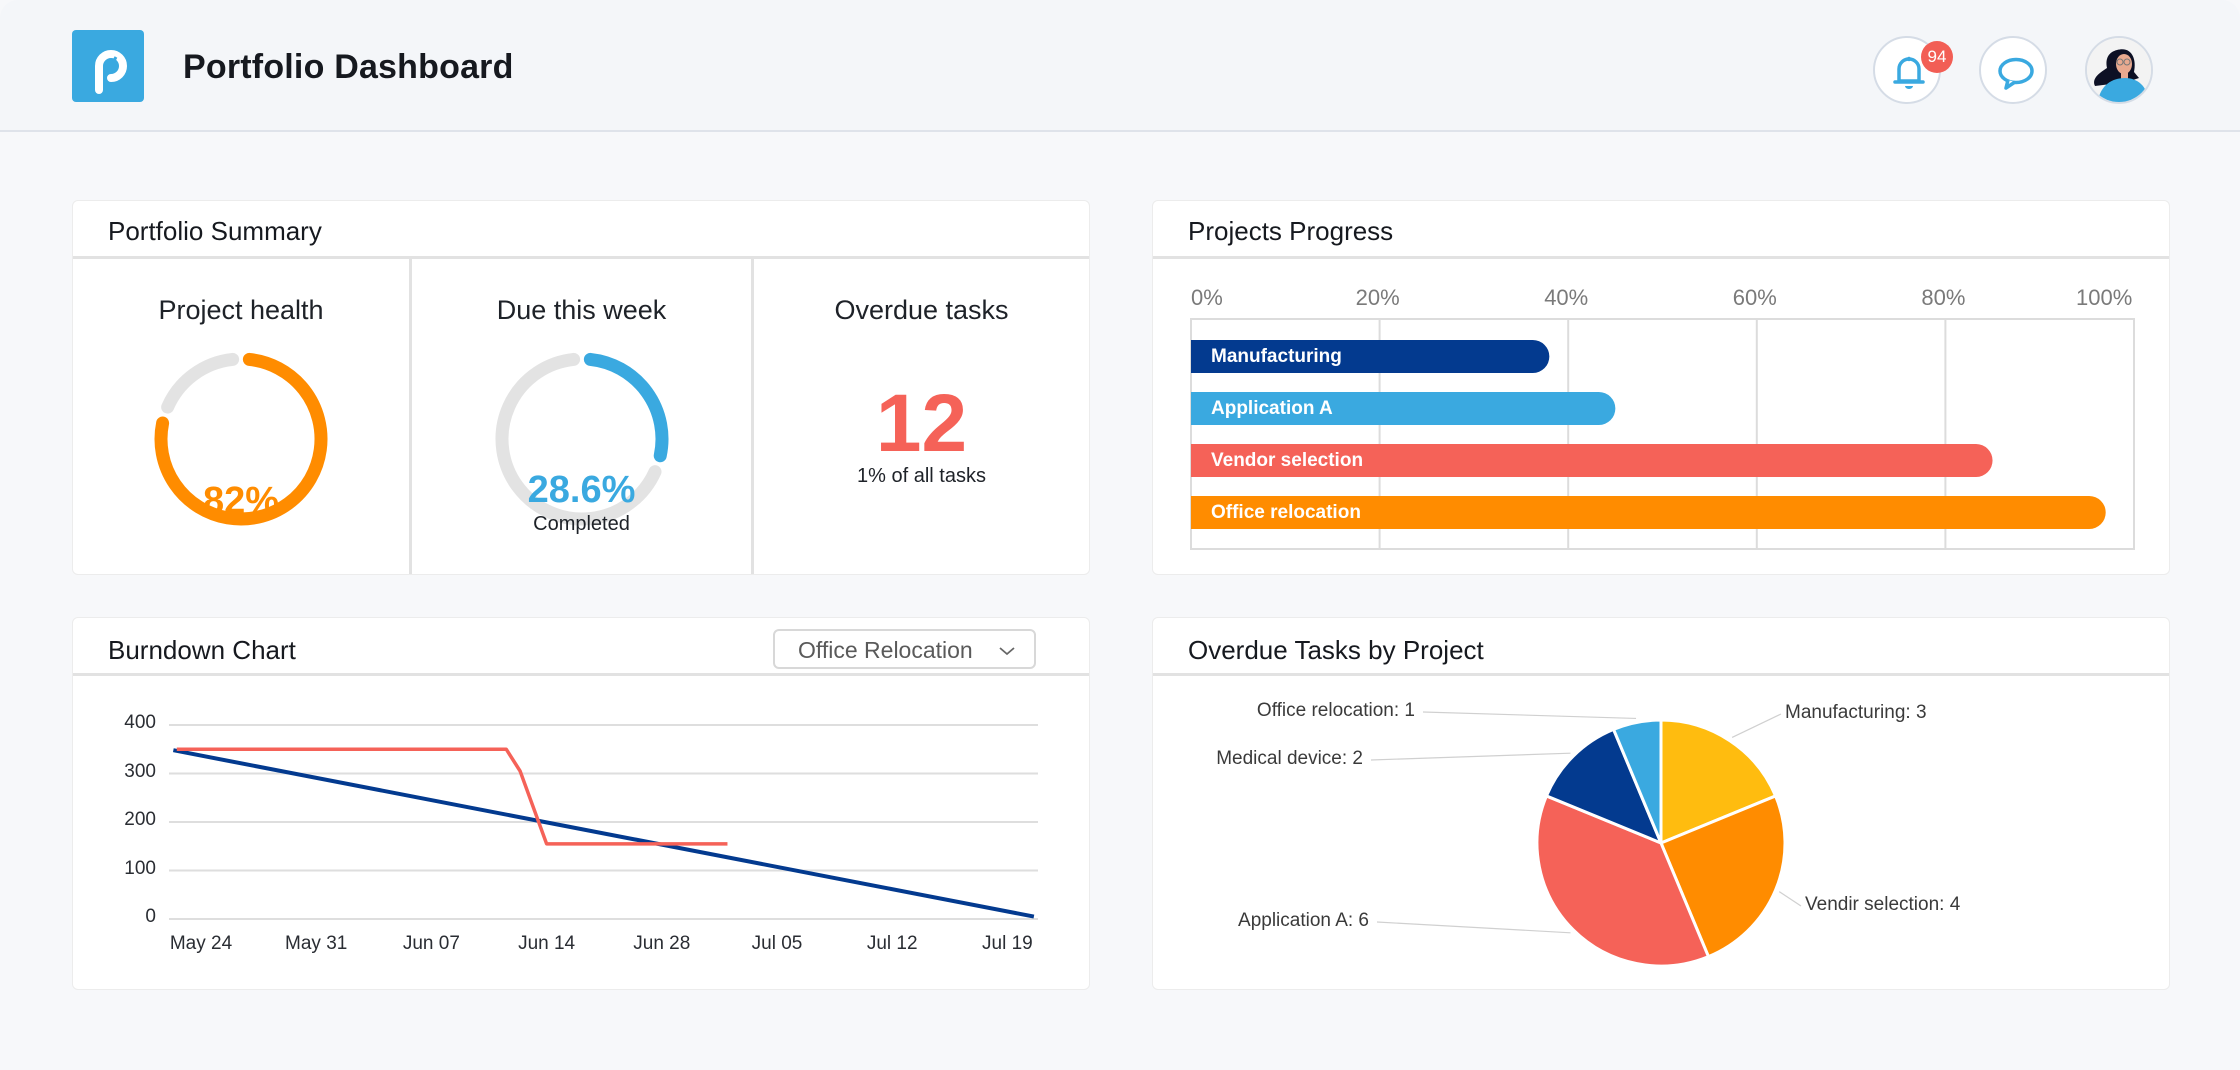  I want to click on x-tick-label: Jul 05, so click(777, 943).